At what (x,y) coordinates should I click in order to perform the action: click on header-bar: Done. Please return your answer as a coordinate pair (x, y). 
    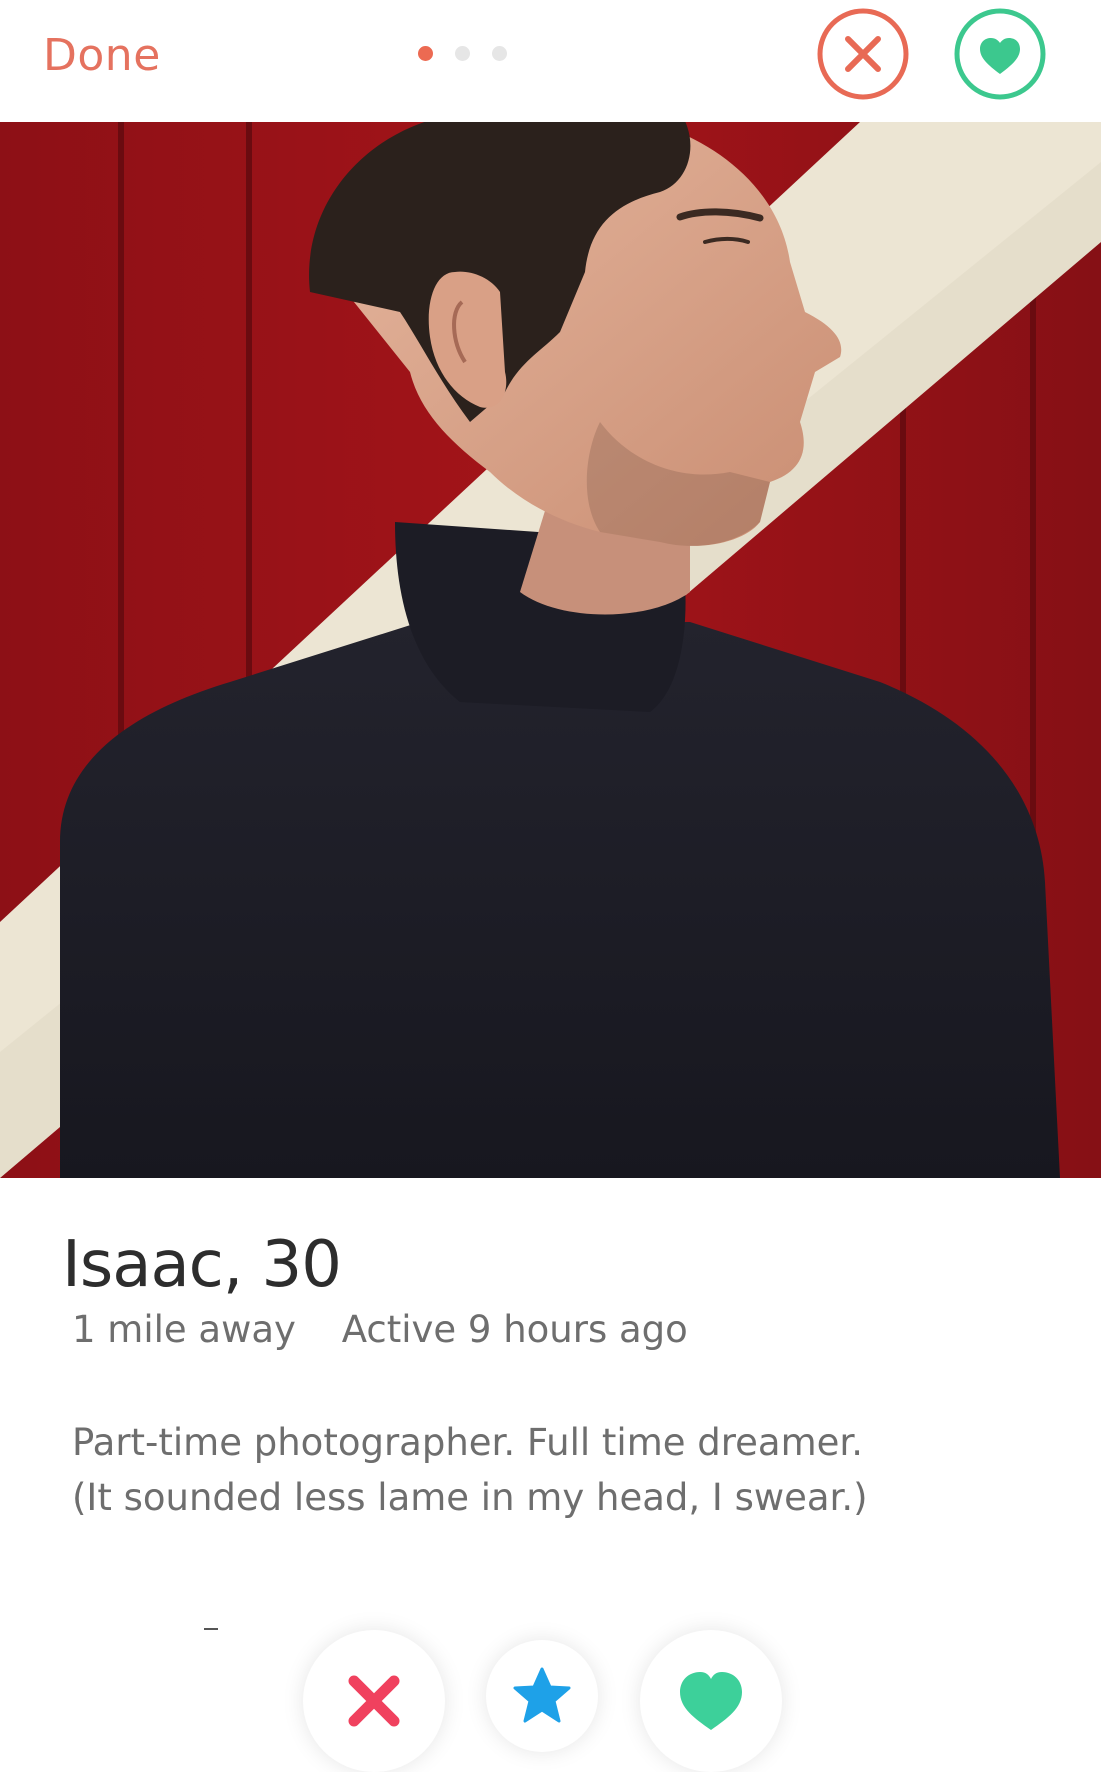
    Looking at the image, I should click on (550, 61).